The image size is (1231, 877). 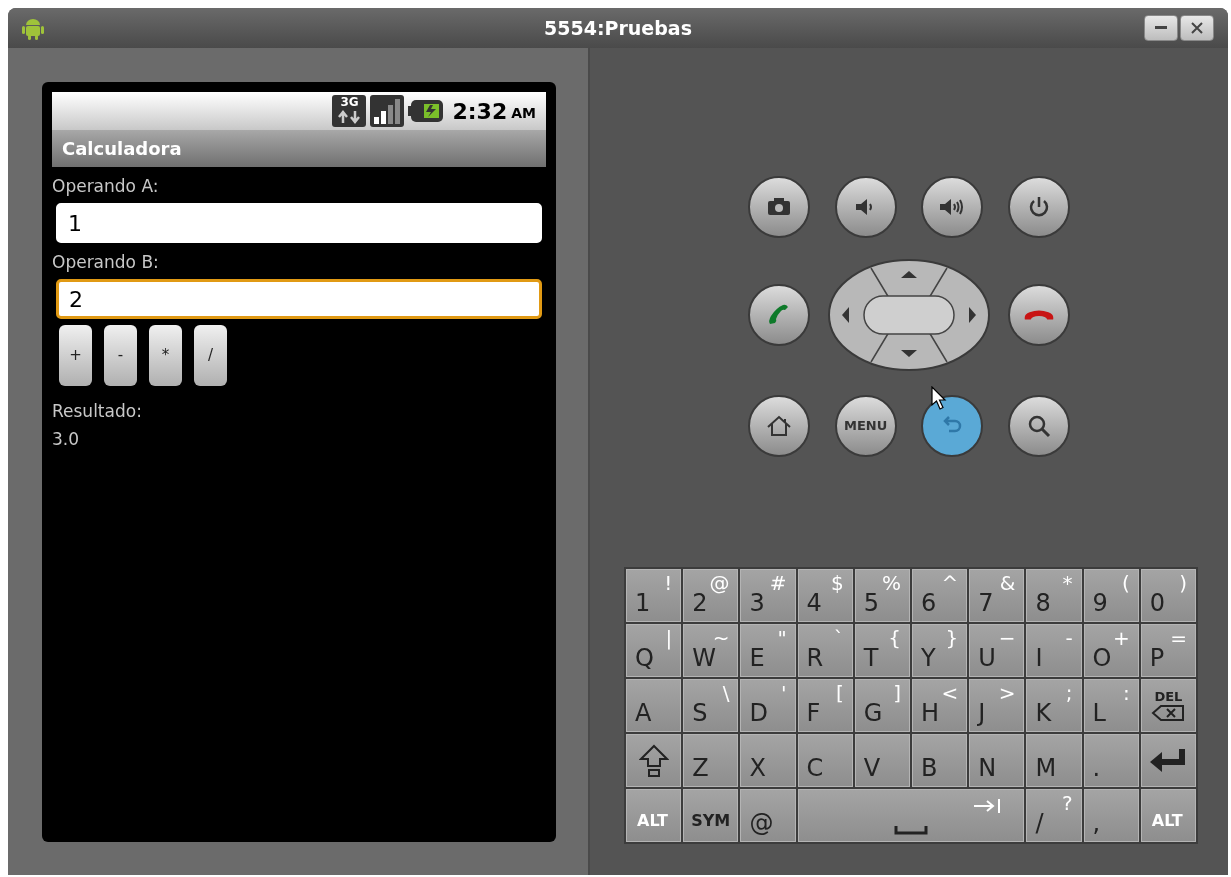 What do you see at coordinates (1168, 595) in the screenshot?
I see `keyboard-key: 0 )` at bounding box center [1168, 595].